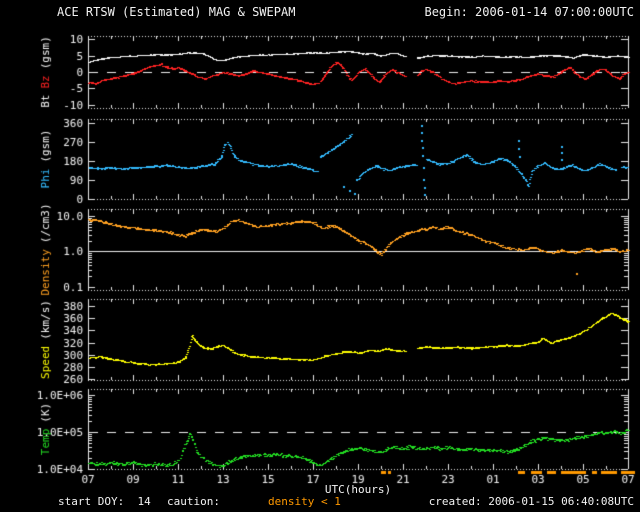 The image size is (640, 512). What do you see at coordinates (176, 12) in the screenshot?
I see `page-title: ACE RTSW (Estimated) MAG & SWEPAM` at bounding box center [176, 12].